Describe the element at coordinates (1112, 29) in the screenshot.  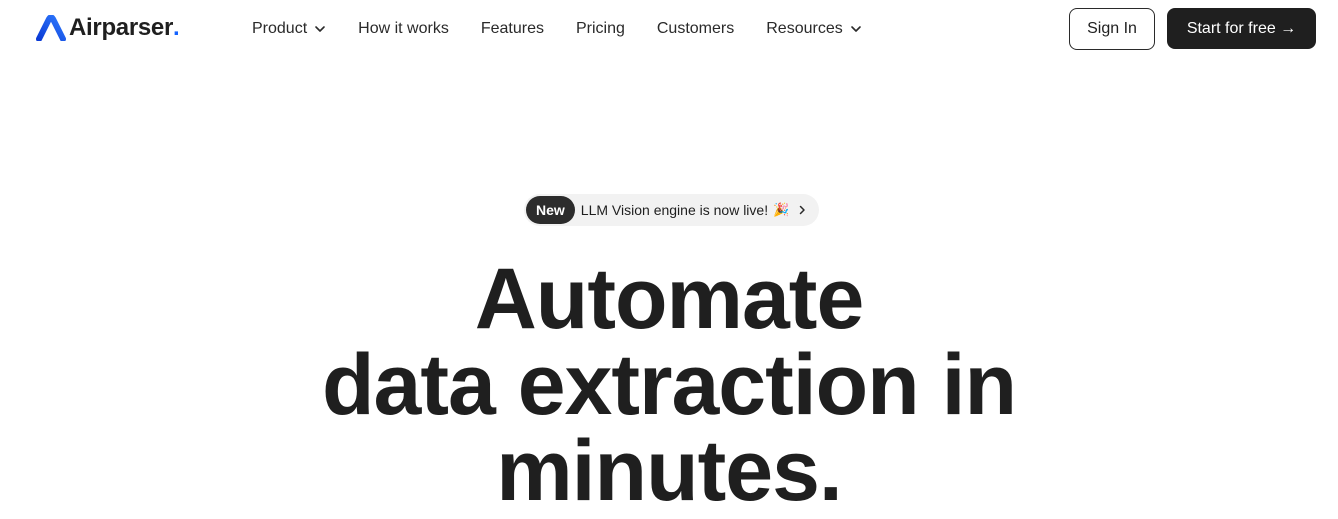
I see `sign-in-button: Sign In` at that location.